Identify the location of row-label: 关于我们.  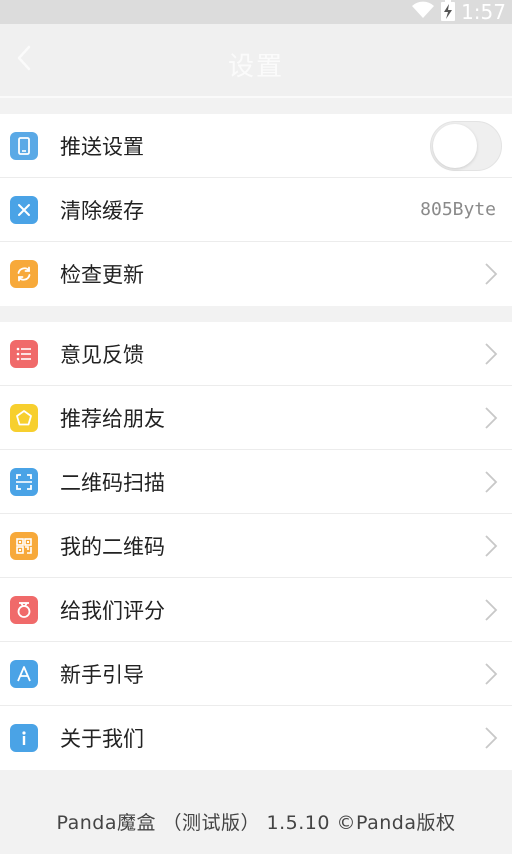
(102, 739).